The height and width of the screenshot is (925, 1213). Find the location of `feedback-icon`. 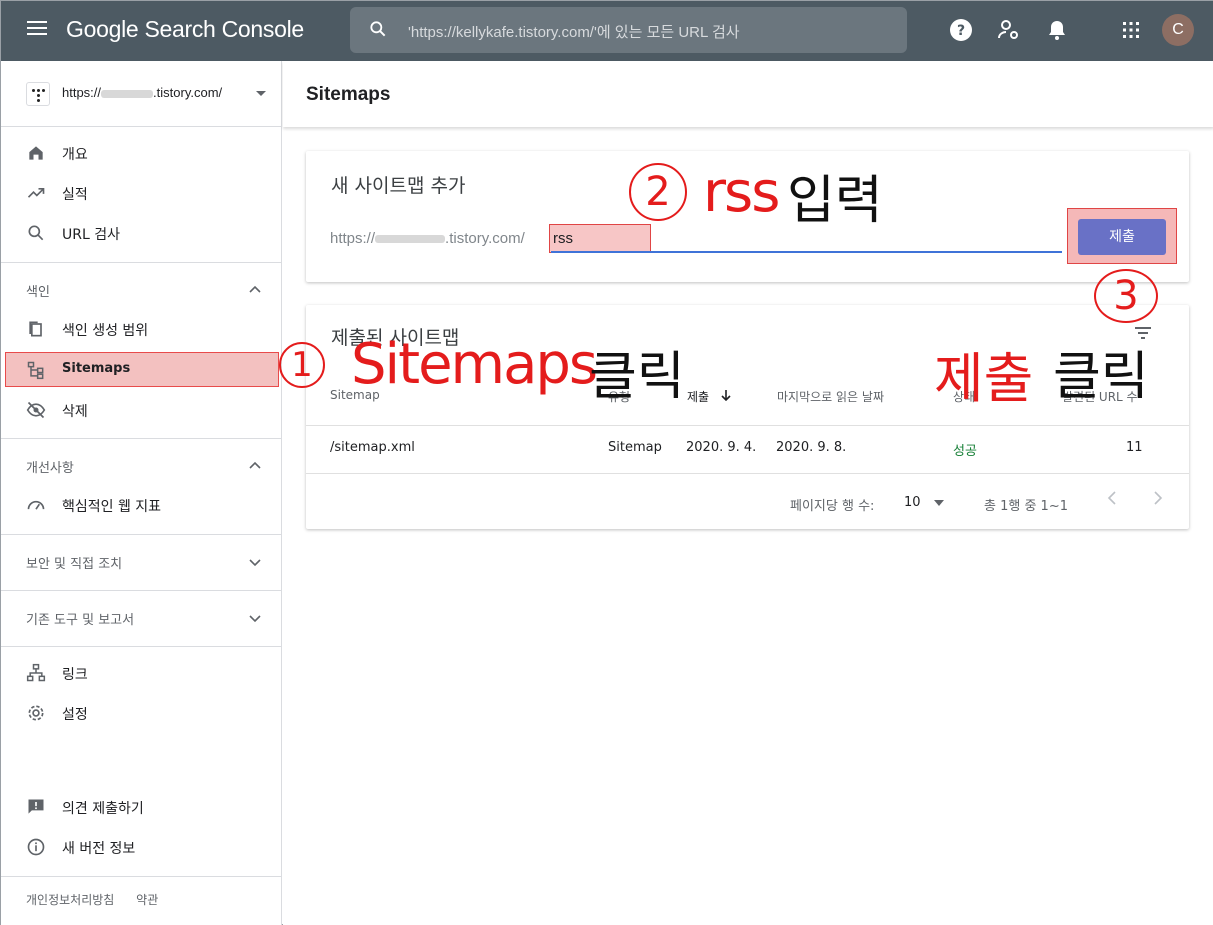

feedback-icon is located at coordinates (36, 806).